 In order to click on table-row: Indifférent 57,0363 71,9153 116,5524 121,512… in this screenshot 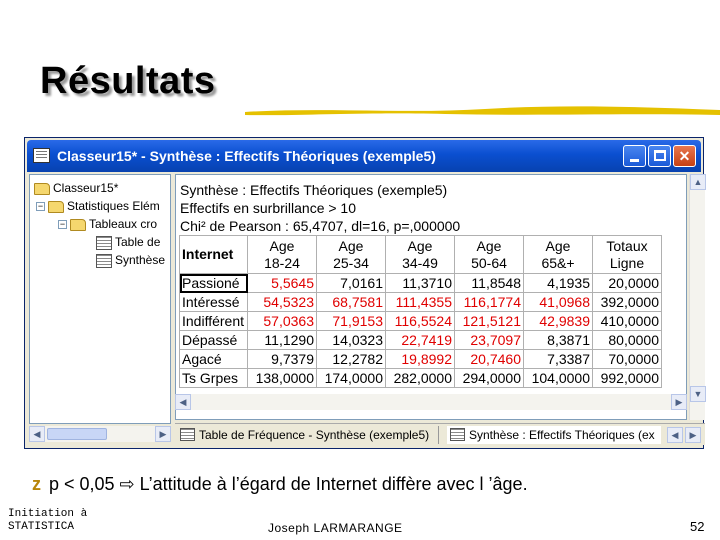, I will do `click(420, 321)`.